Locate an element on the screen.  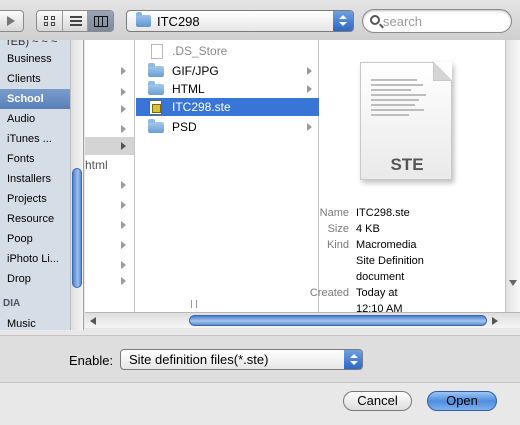
horizontal-scrollbar is located at coordinates (302, 320).